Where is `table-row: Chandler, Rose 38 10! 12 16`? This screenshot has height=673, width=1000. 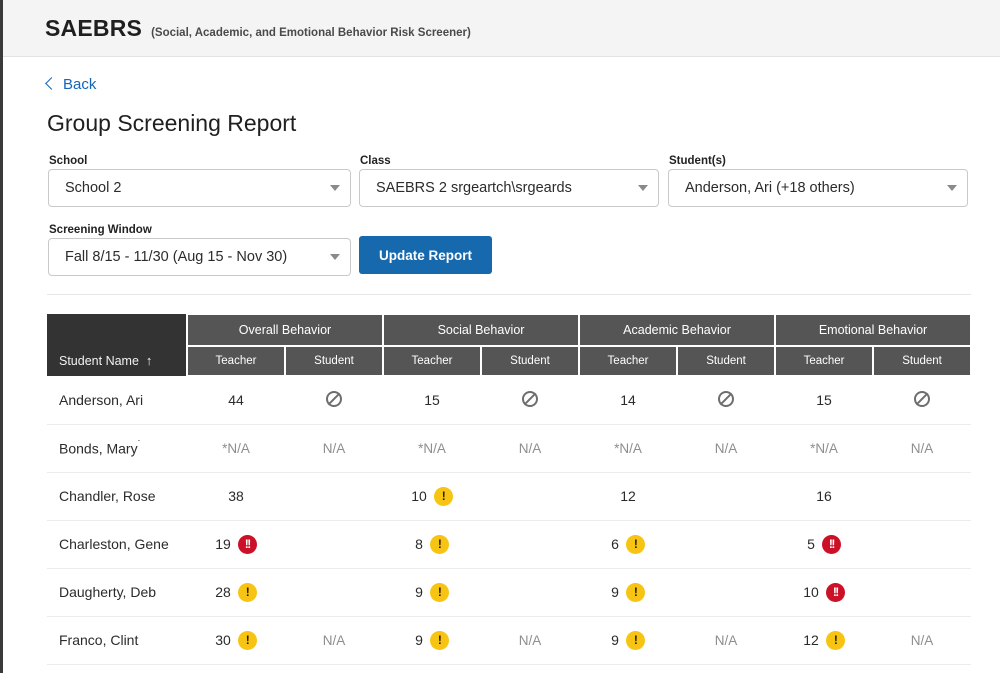 table-row: Chandler, Rose 38 10! 12 16 is located at coordinates (509, 496).